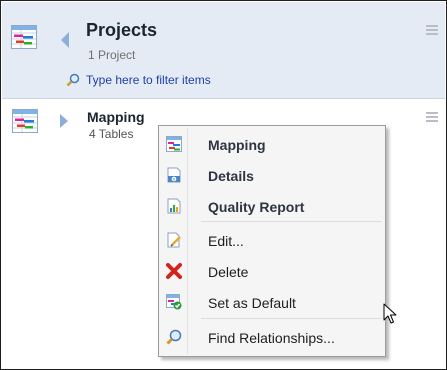 The width and height of the screenshot is (447, 370). Describe the element at coordinates (252, 303) in the screenshot. I see `menu-item-label: Set as Default` at that location.